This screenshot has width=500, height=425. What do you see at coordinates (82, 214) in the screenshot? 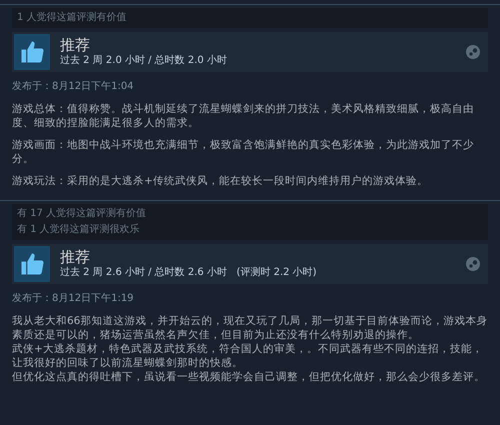
I see `helpful-count: 有 17 人觉得这篇评测有价值` at bounding box center [82, 214].